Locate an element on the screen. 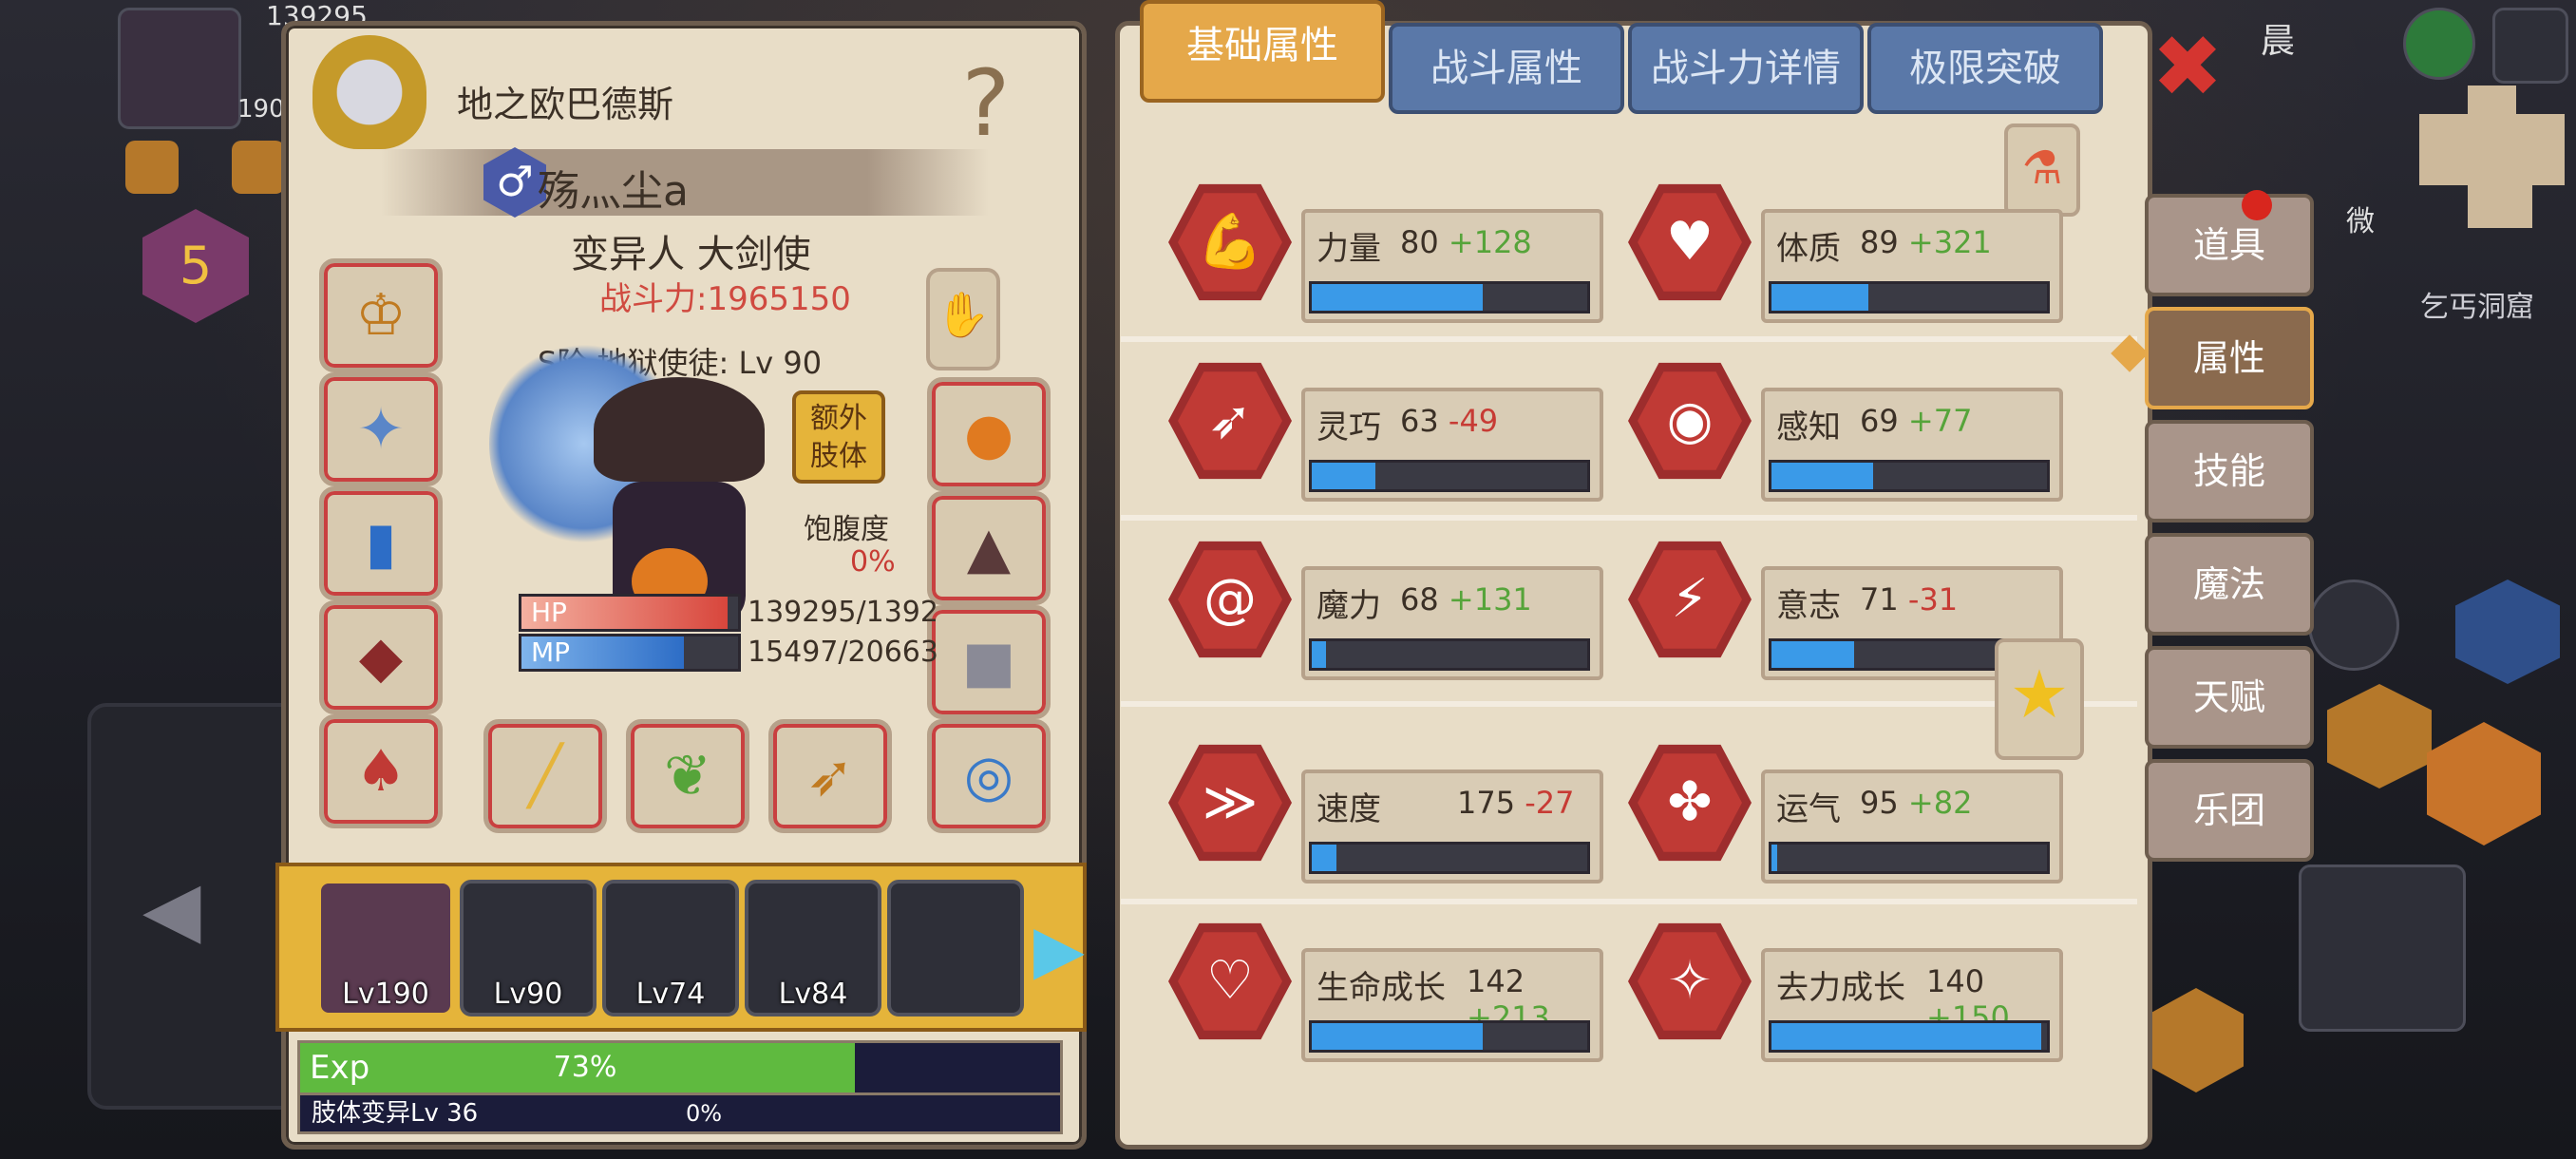 The height and width of the screenshot is (1159, 2576). stat-value: 89 +321 is located at coordinates (1926, 242).